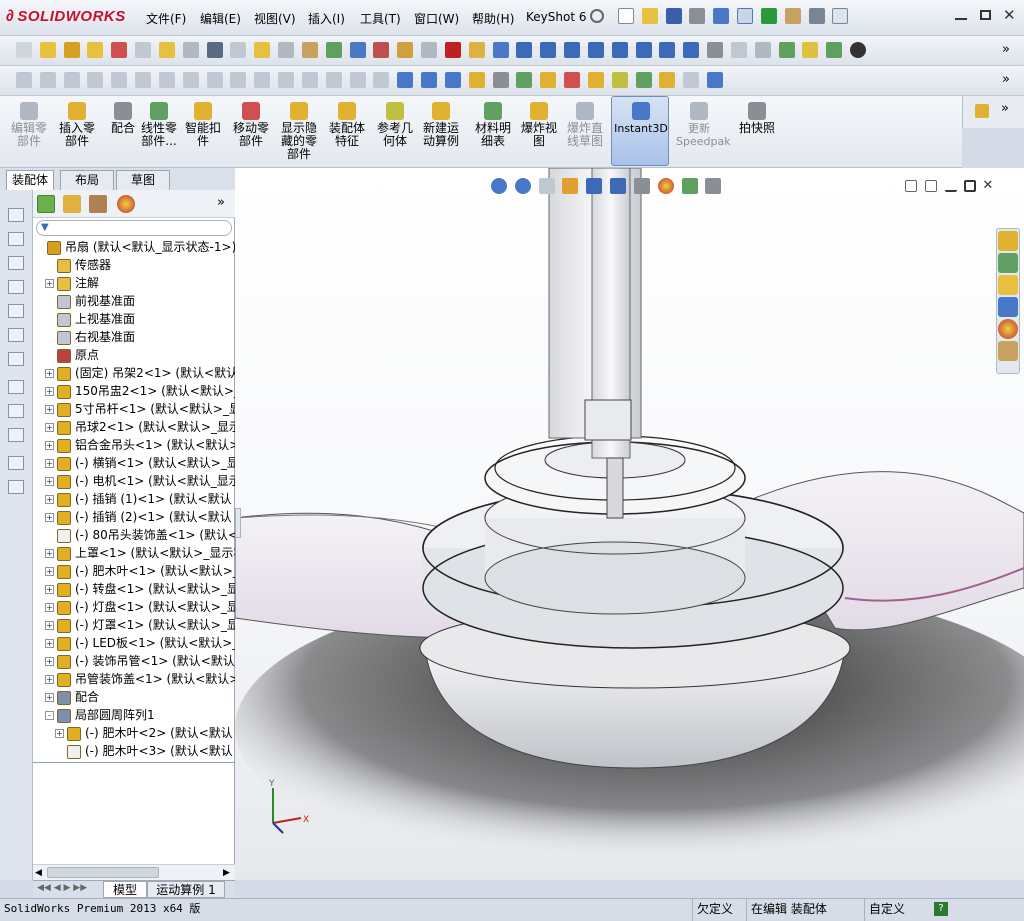 The width and height of the screenshot is (1024, 921). Describe the element at coordinates (667, 50) in the screenshot. I see `cube-view-7-icon` at that location.